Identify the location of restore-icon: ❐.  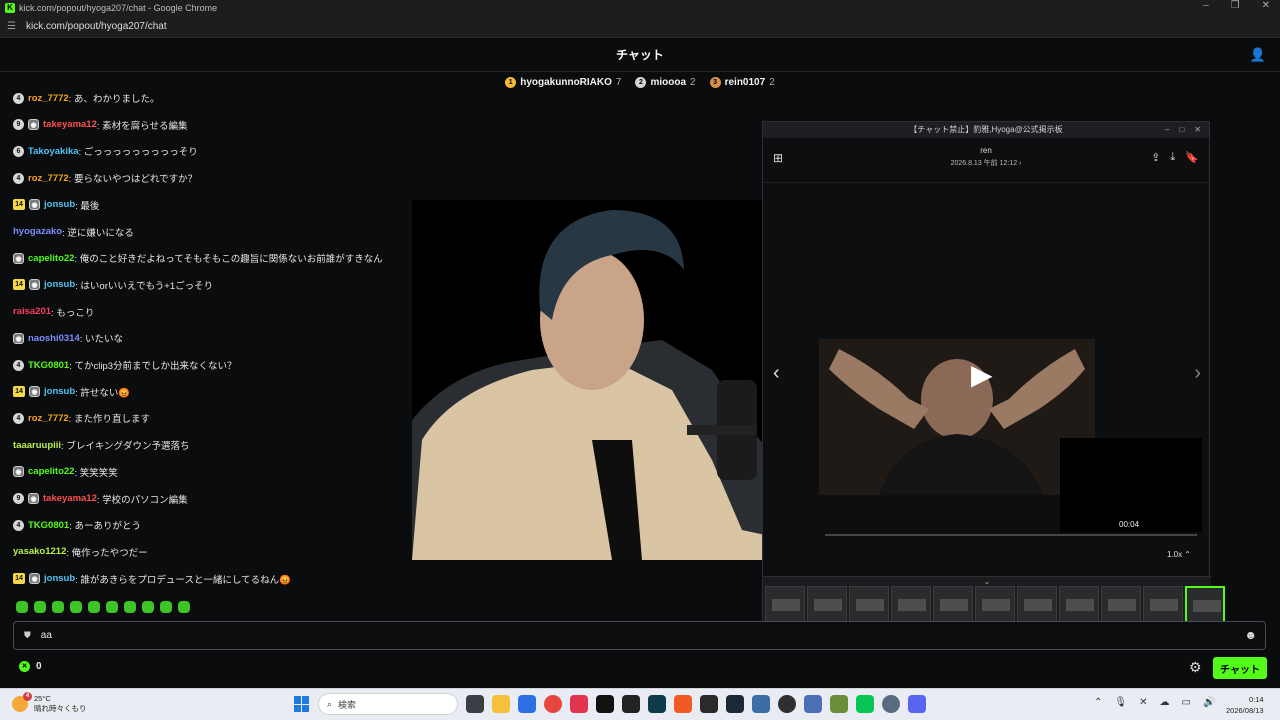
(1235, 5).